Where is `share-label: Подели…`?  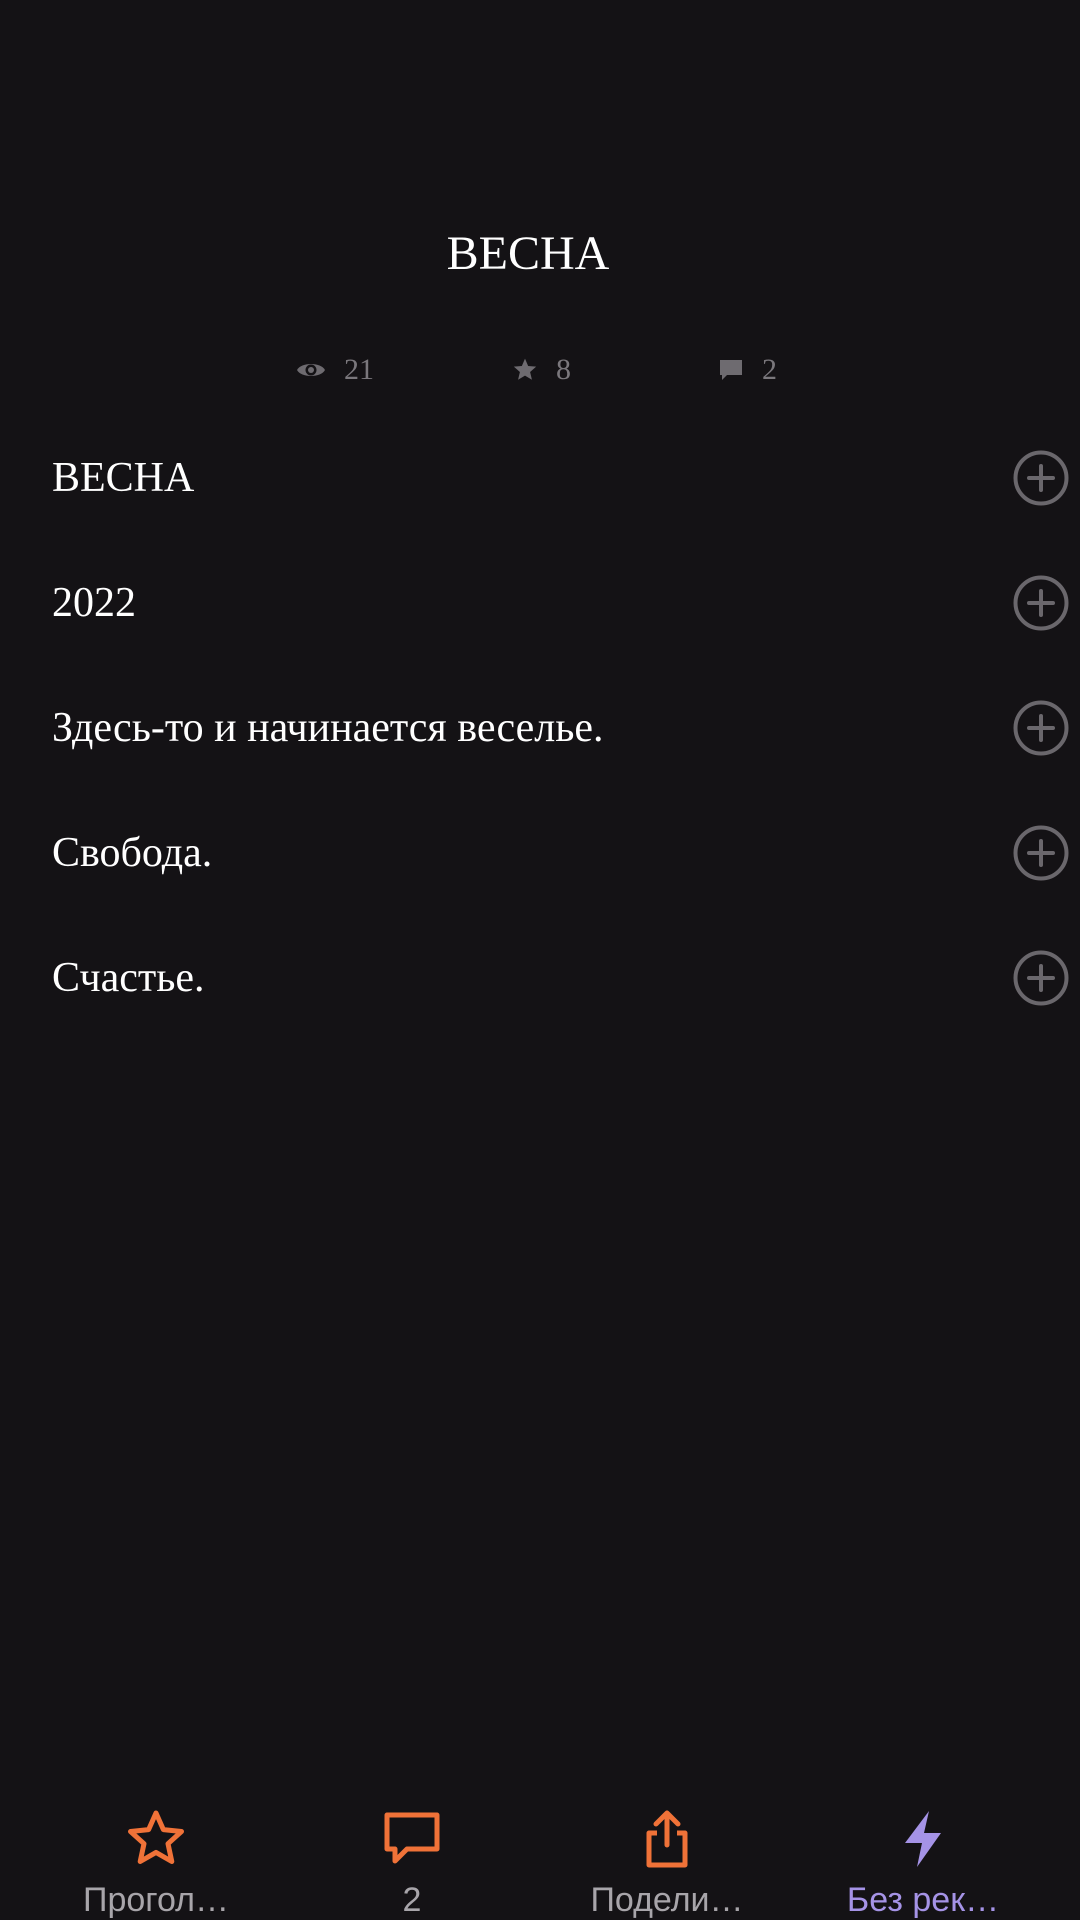
share-label: Подели… is located at coordinates (667, 1900).